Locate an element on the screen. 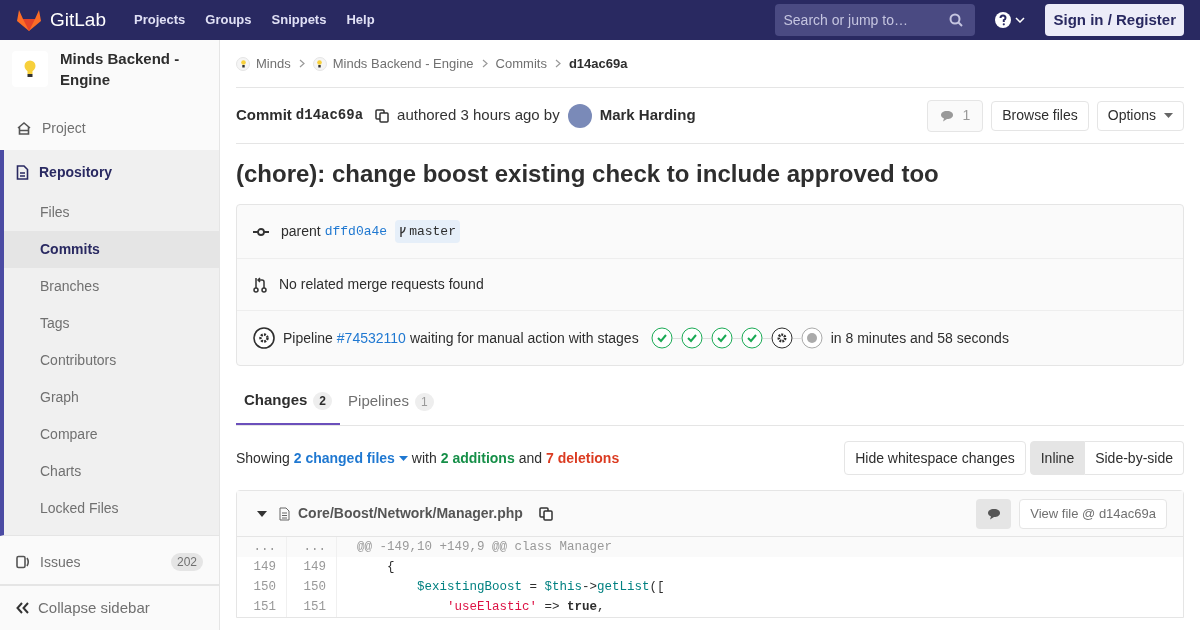 The image size is (1200, 630). nav-link: Help is located at coordinates (360, 20).